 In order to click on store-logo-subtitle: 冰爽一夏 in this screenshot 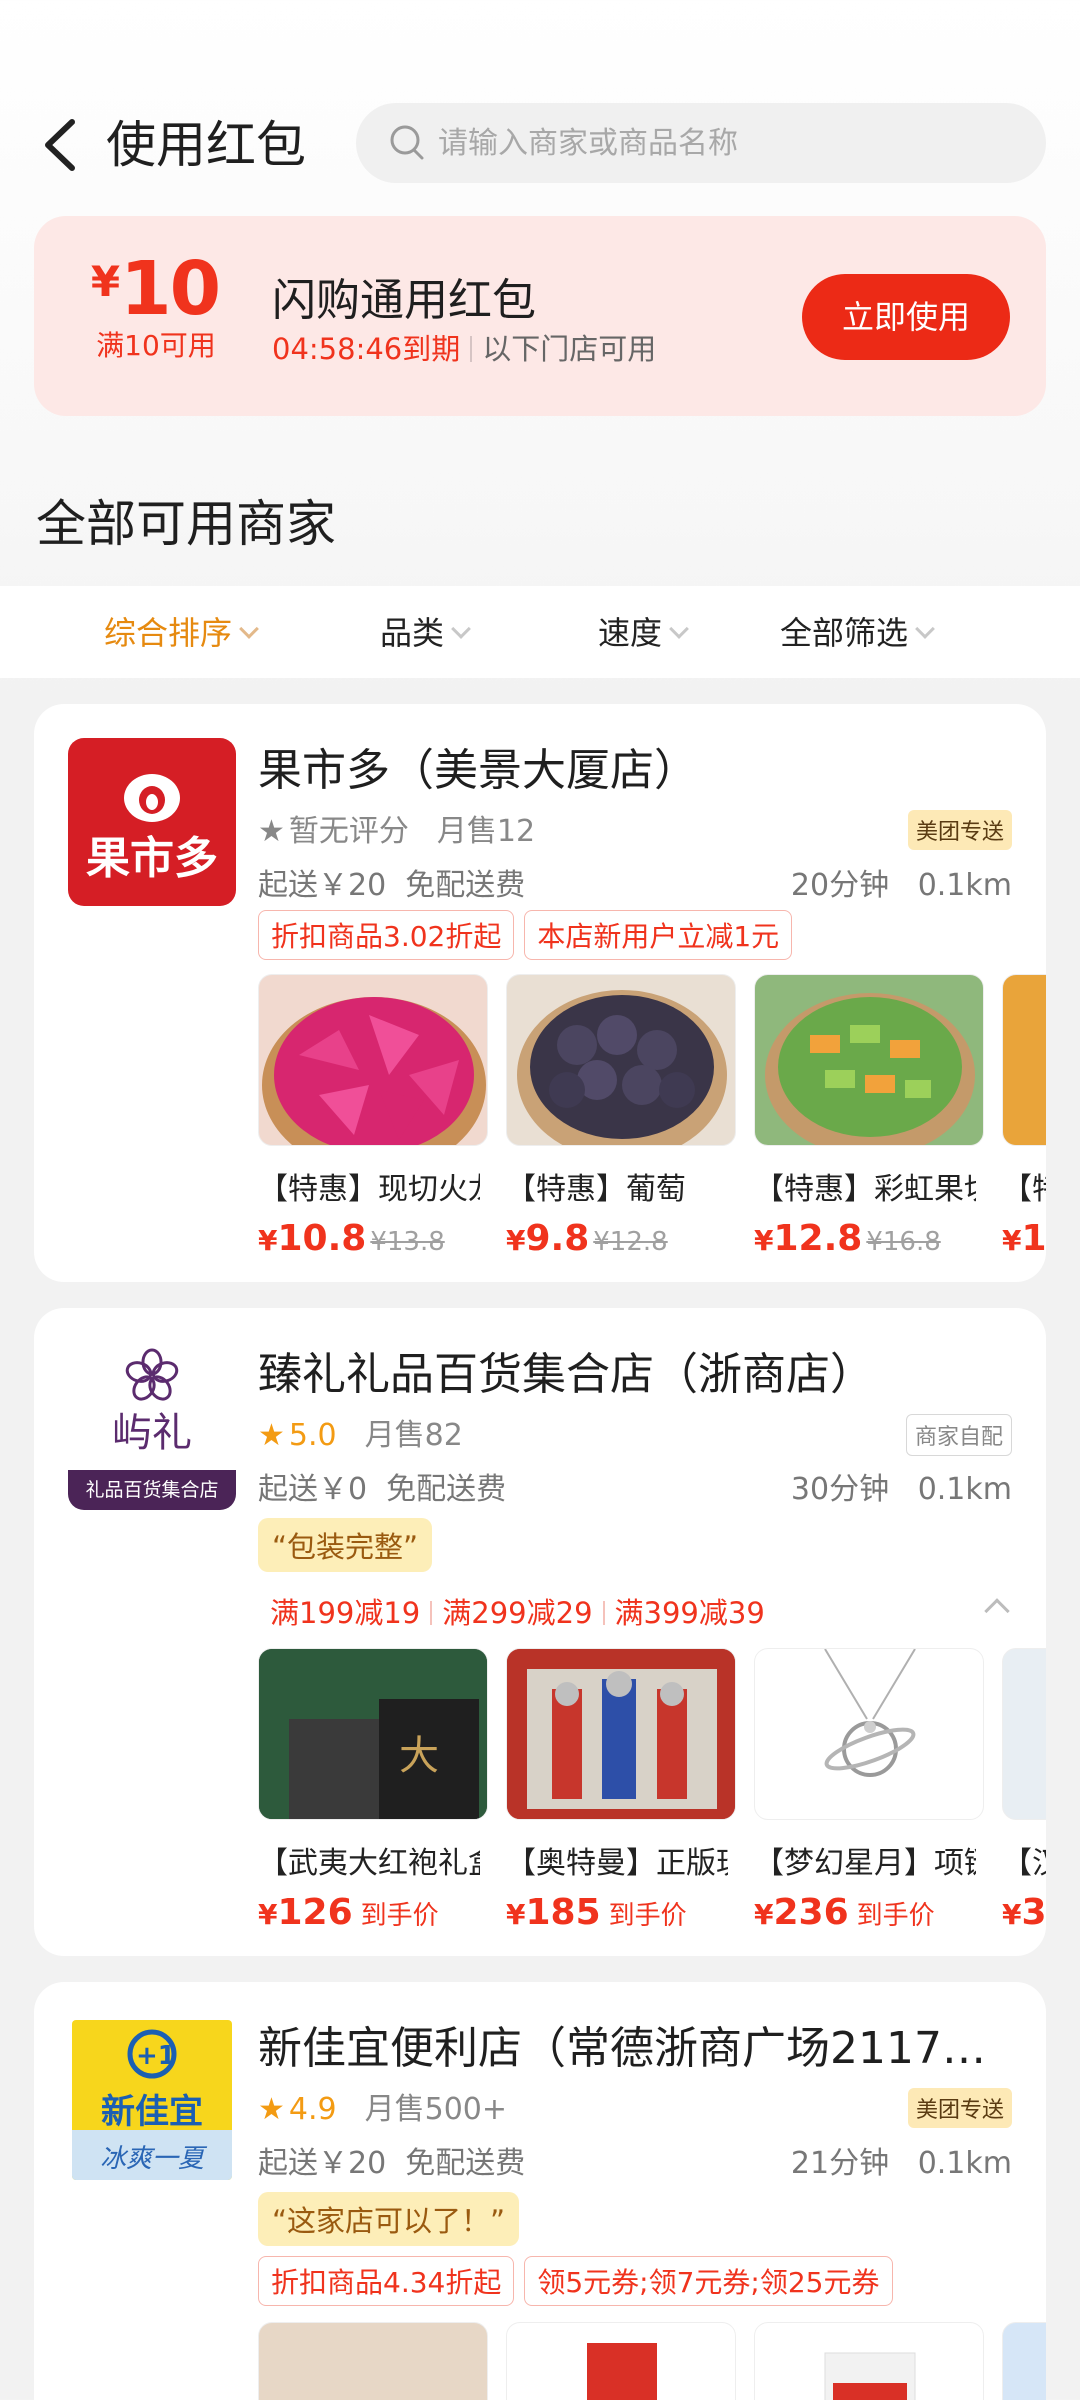, I will do `click(151, 2159)`.